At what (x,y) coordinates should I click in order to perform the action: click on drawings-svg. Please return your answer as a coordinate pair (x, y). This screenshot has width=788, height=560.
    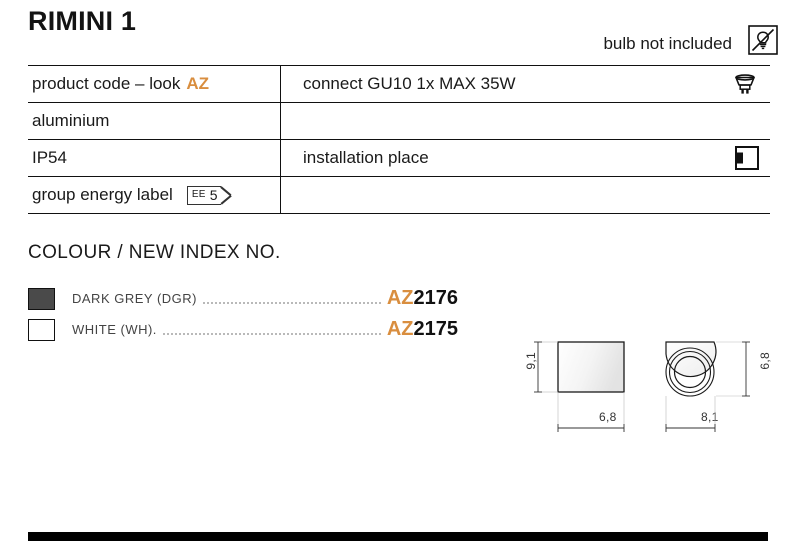
    Looking at the image, I should click on (642, 386).